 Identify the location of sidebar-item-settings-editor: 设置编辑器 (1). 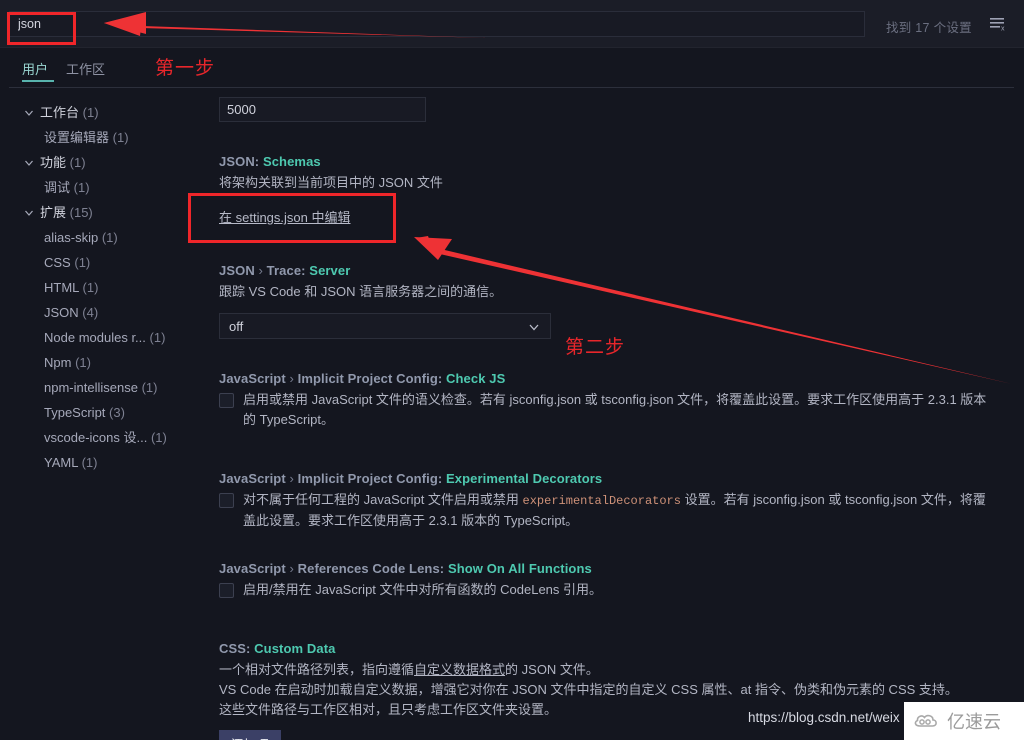
(100, 137).